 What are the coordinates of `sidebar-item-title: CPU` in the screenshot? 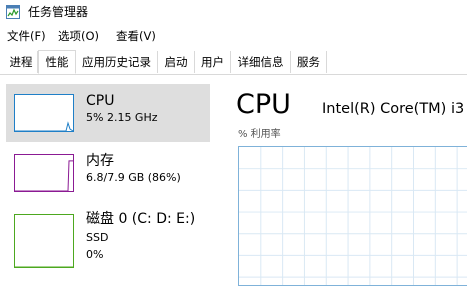 It's located at (100, 101).